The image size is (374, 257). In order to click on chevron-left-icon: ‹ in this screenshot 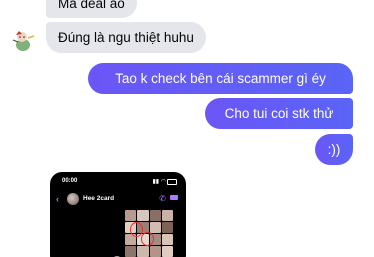, I will do `click(57, 199)`.